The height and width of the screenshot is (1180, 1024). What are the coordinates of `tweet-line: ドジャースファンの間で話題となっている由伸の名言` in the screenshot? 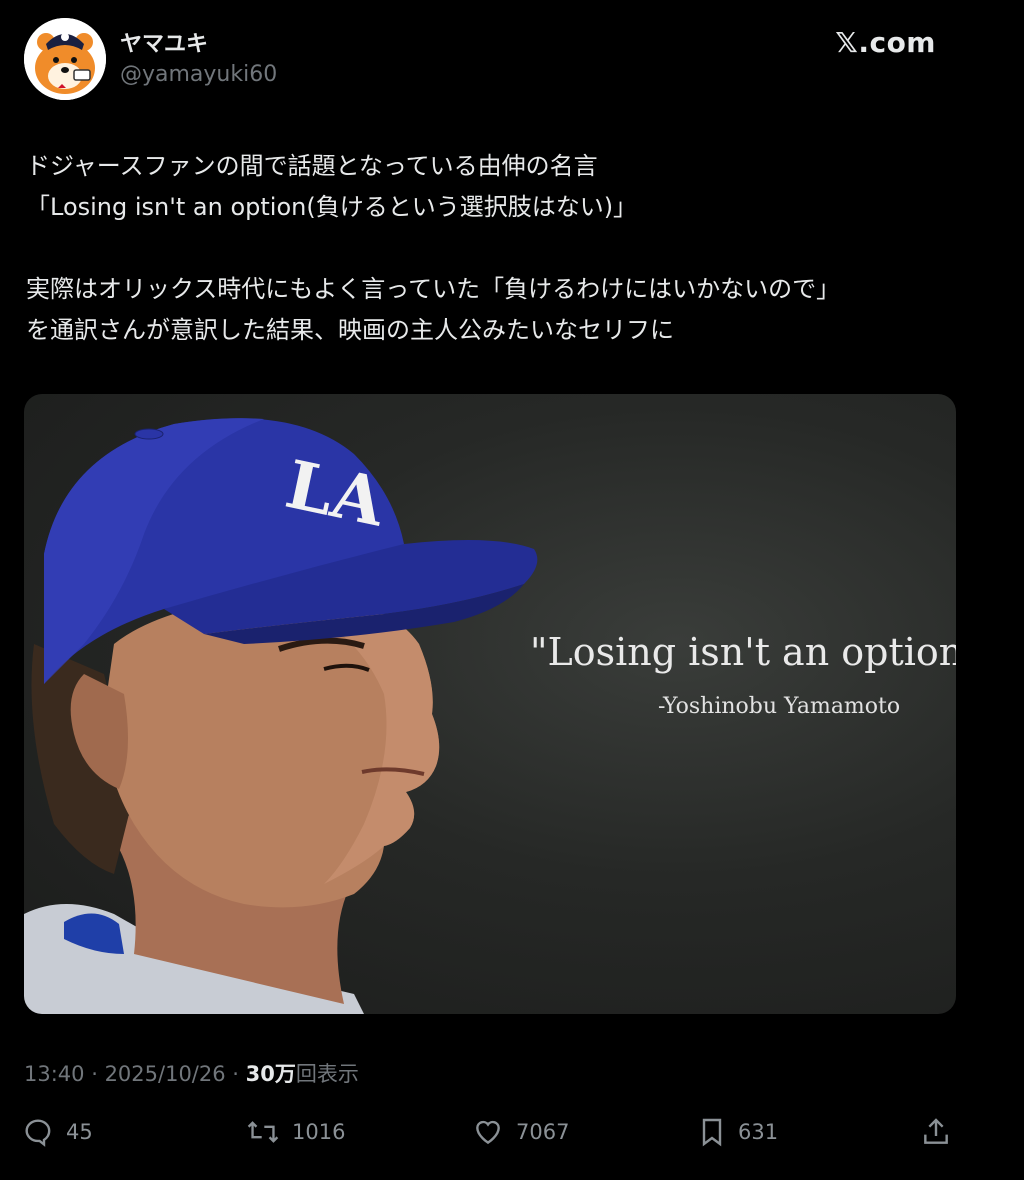 It's located at (312, 166).